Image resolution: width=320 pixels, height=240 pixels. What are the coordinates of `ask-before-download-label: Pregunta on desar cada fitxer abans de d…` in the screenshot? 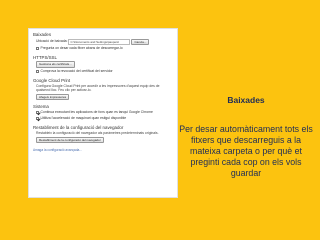 It's located at (81, 48).